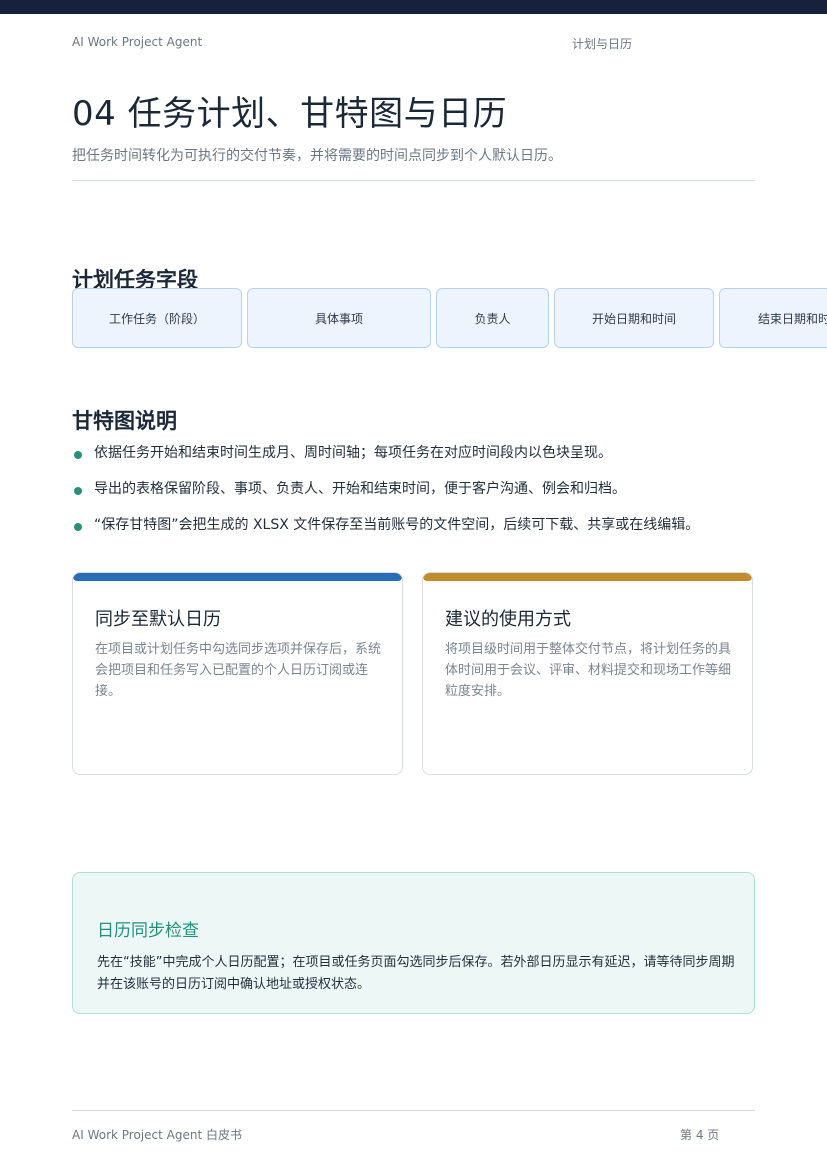 Image resolution: width=827 pixels, height=1170 pixels. What do you see at coordinates (157, 318) in the screenshot?
I see `field-chip-stage: 工作任务（阶段）` at bounding box center [157, 318].